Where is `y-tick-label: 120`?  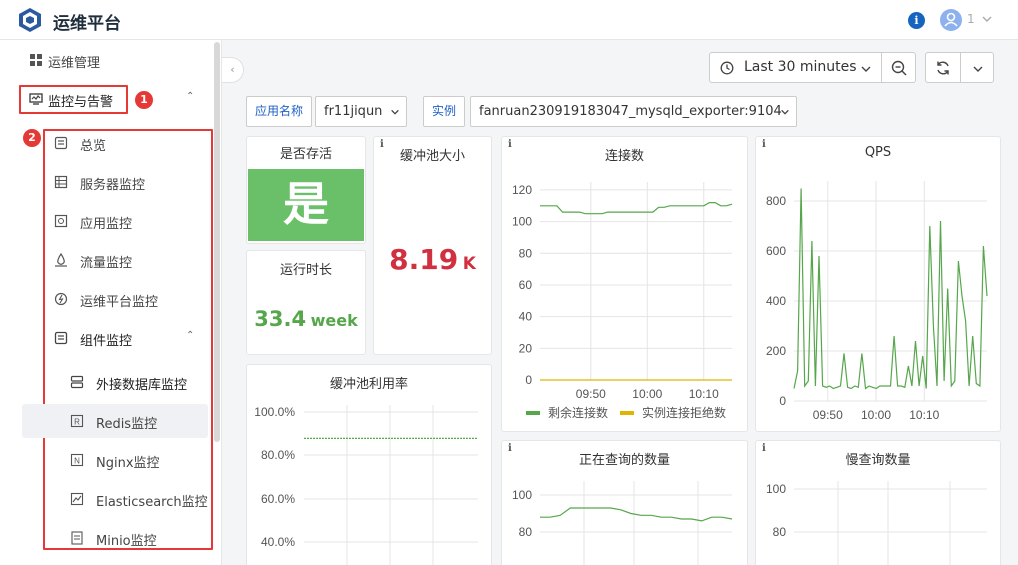 y-tick-label: 120 is located at coordinates (522, 190).